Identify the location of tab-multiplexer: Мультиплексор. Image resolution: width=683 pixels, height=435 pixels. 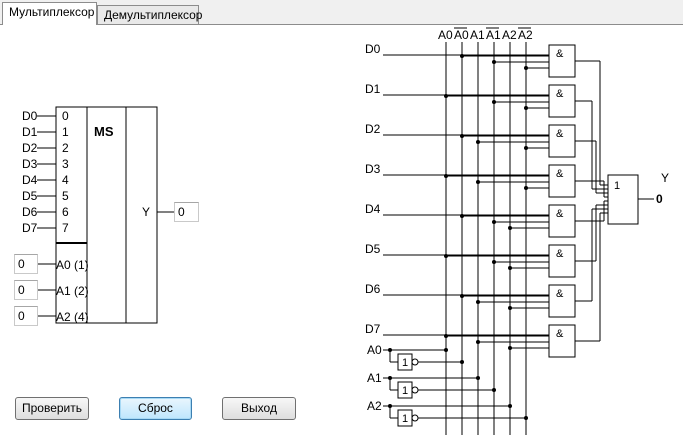
(49, 13).